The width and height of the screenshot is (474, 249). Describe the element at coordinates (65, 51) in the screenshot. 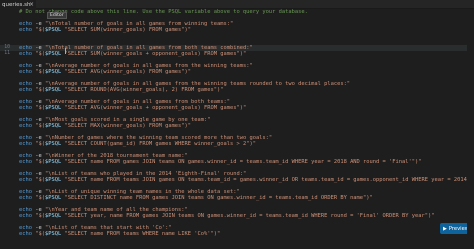

I see `text-cursor` at that location.